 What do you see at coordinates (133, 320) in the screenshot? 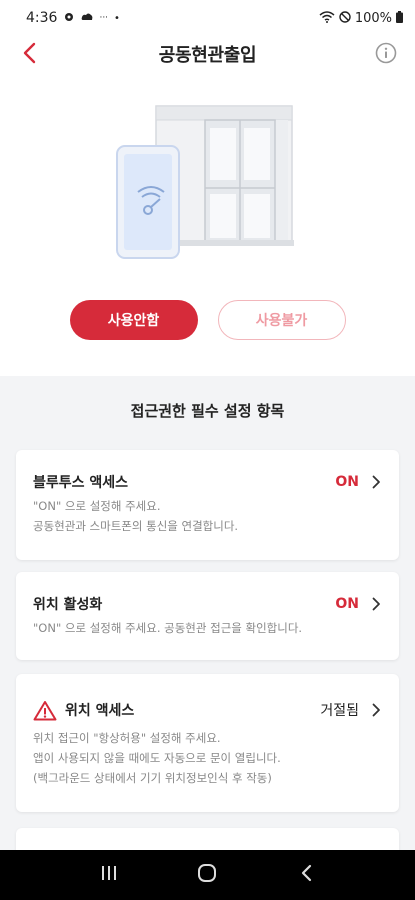
I see `not-use-button: 사용안함` at bounding box center [133, 320].